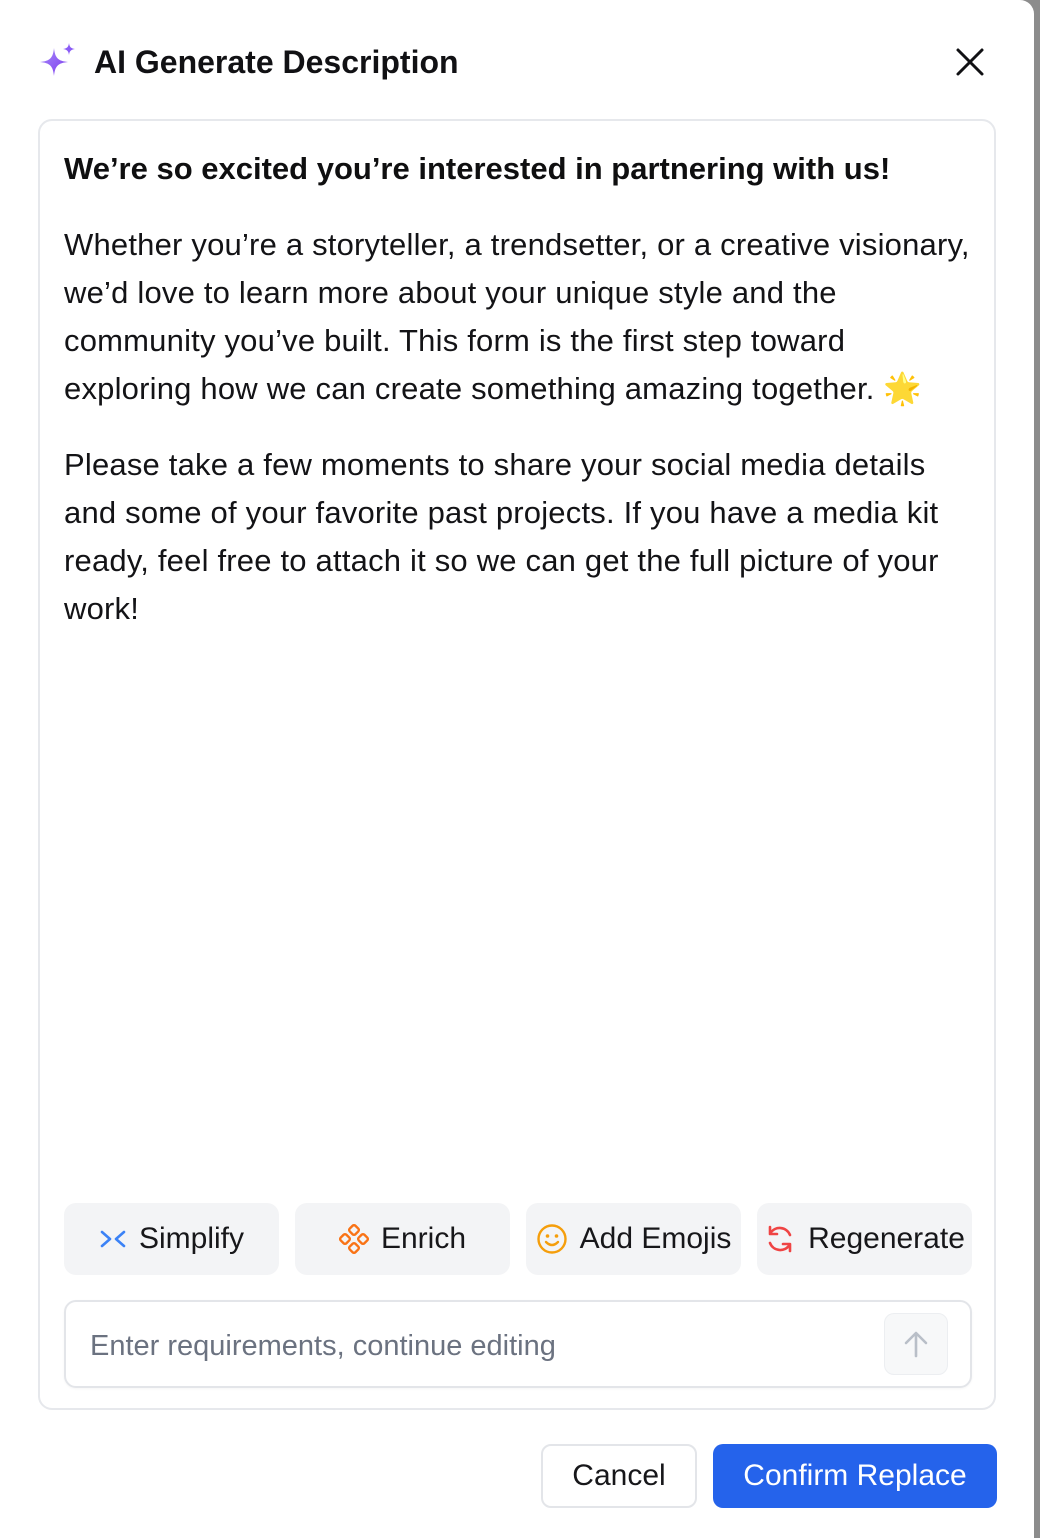 The height and width of the screenshot is (1538, 1040). I want to click on regenerate-label: Regenerate, so click(886, 1238).